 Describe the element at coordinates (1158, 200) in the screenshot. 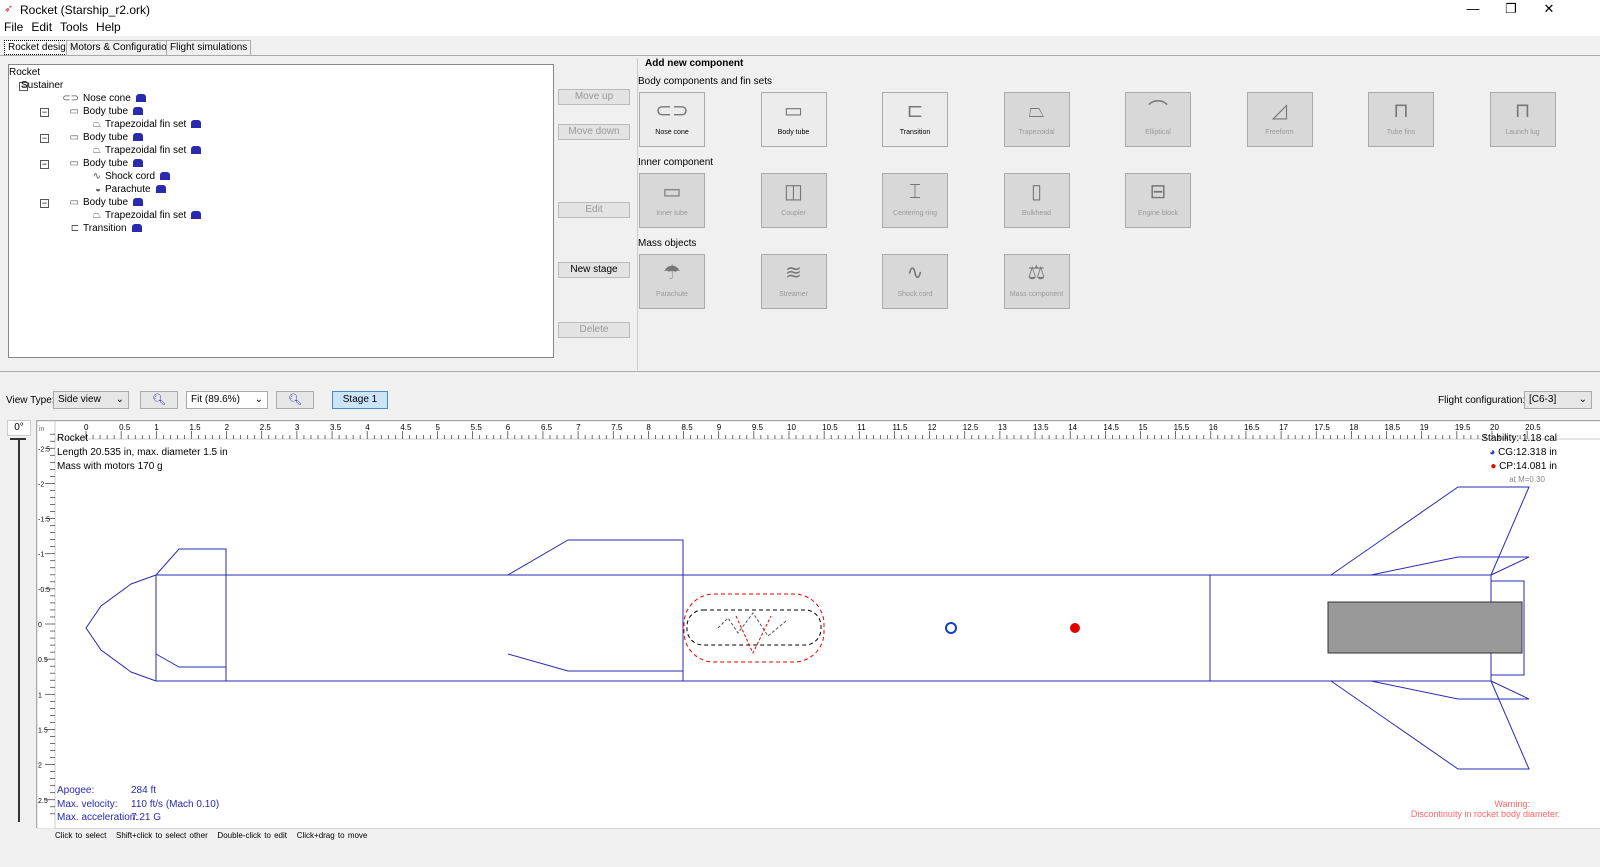

I see `add-engine-block-button: ⊟ Engine block` at that location.